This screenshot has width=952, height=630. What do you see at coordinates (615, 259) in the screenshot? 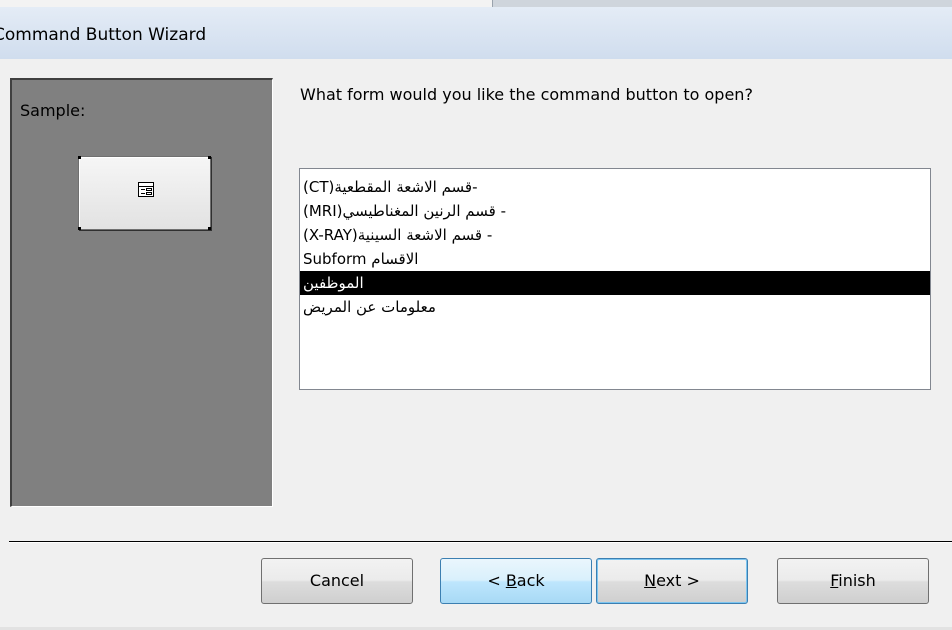
I see `list-item: الاقسام Subform` at bounding box center [615, 259].